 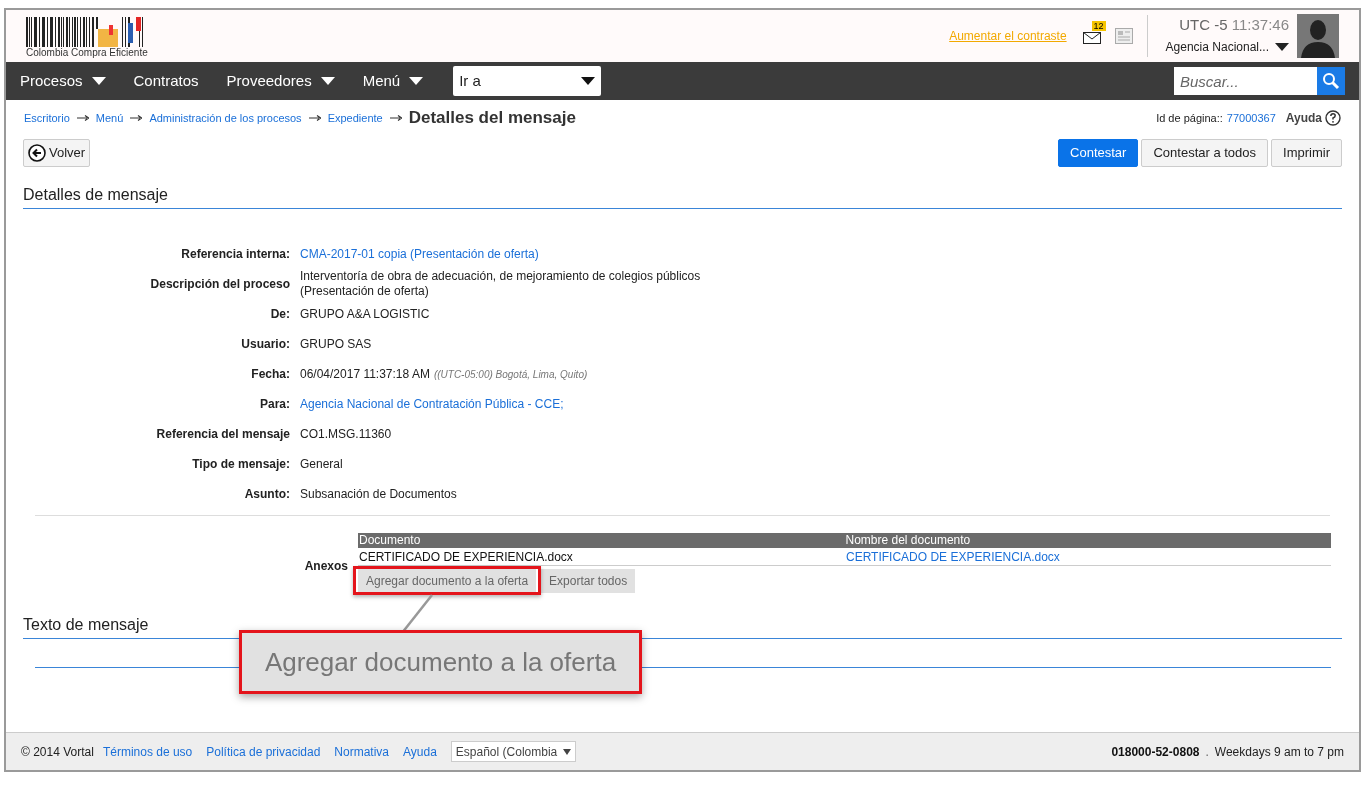 What do you see at coordinates (321, 464) in the screenshot?
I see `field-value: General` at bounding box center [321, 464].